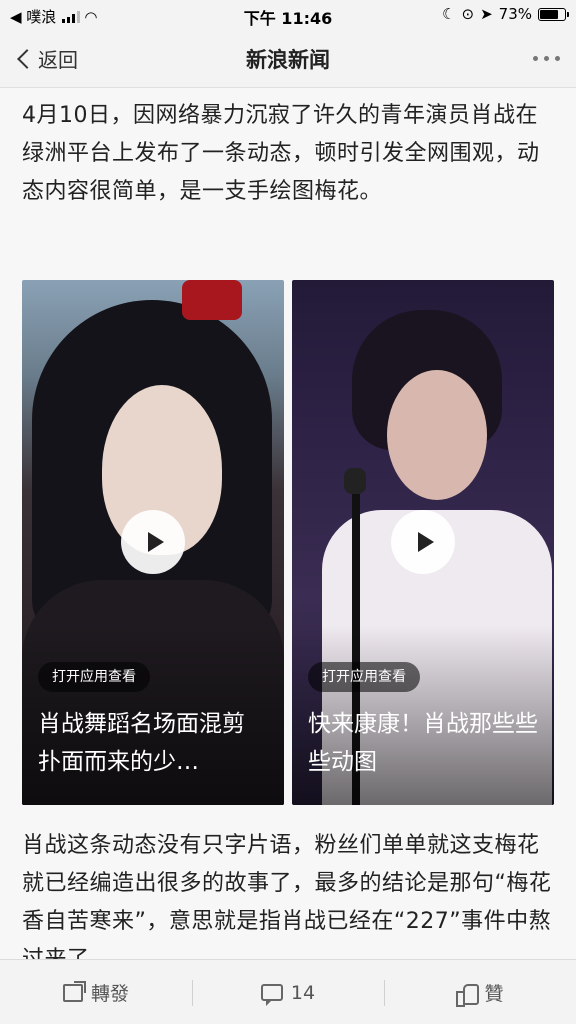  I want to click on video-title: 快来康康！肖战那些些些动图, so click(423, 743).